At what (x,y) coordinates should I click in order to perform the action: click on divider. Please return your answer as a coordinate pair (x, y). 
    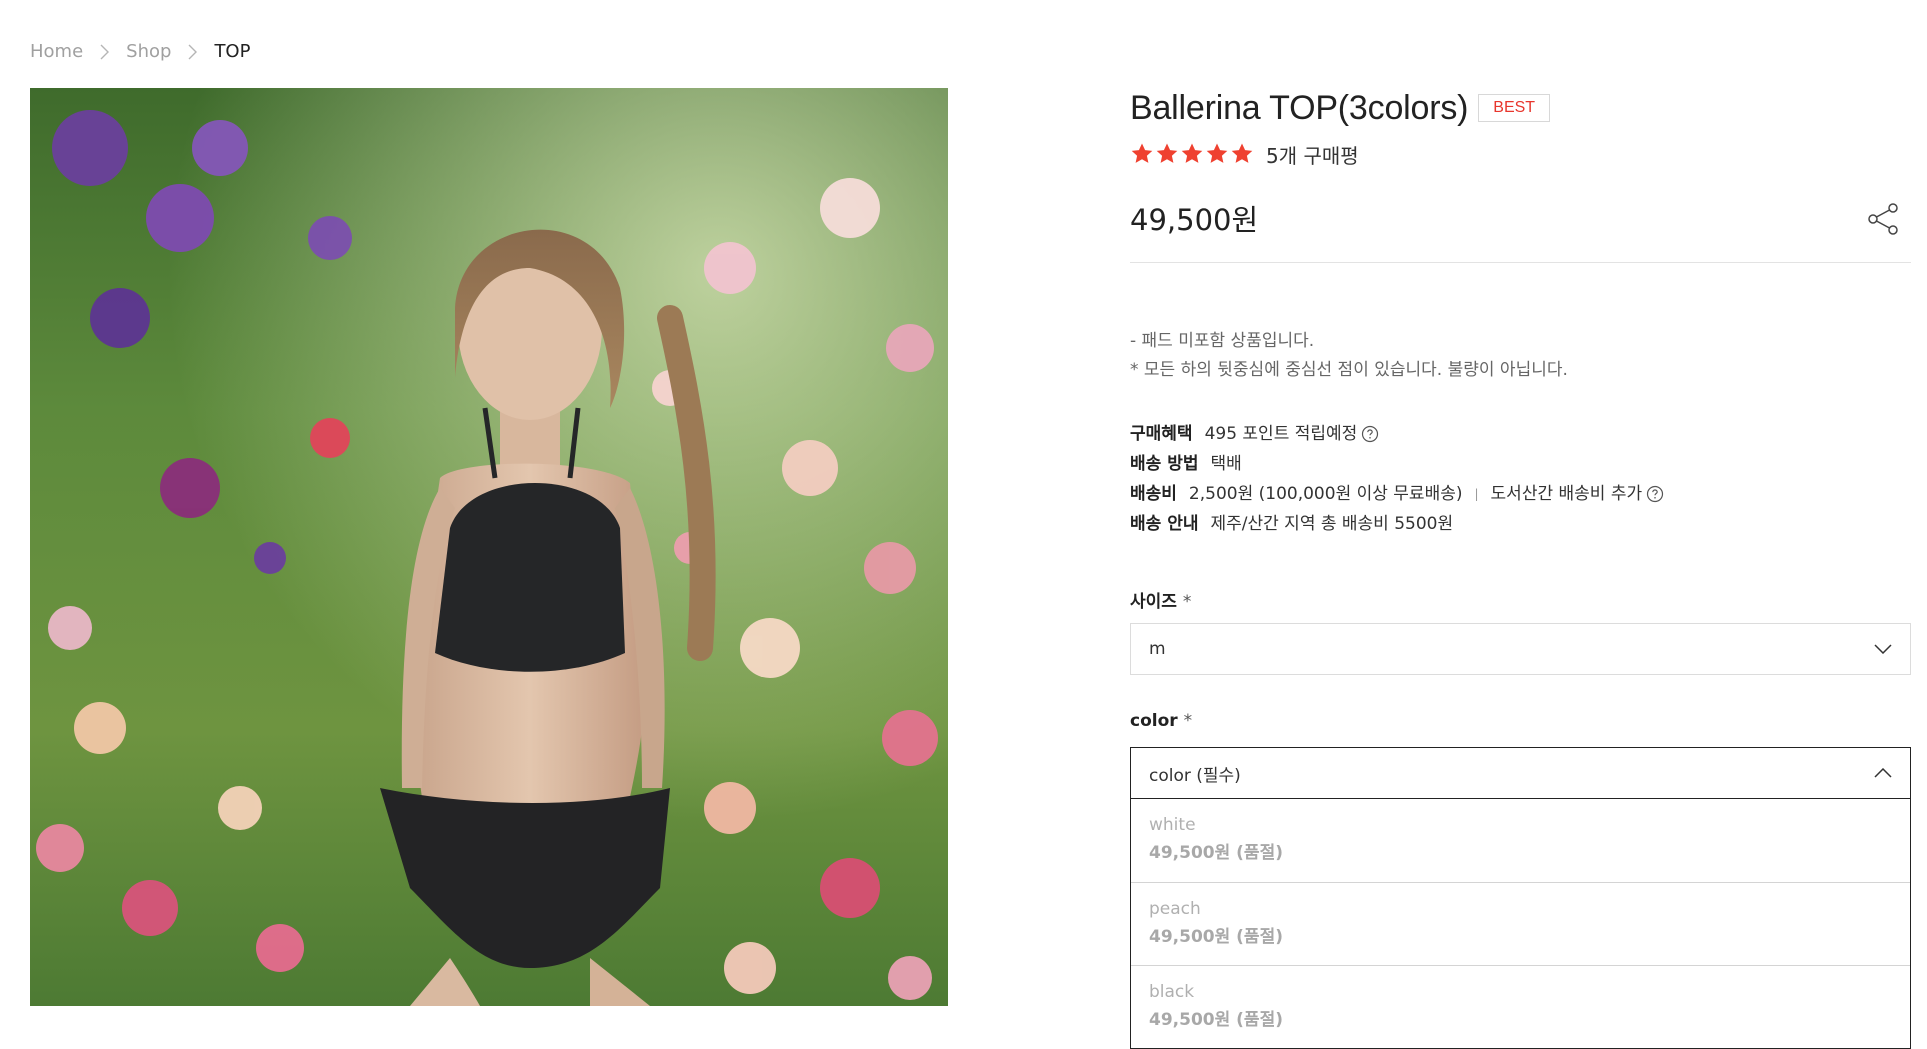
    Looking at the image, I should click on (1520, 262).